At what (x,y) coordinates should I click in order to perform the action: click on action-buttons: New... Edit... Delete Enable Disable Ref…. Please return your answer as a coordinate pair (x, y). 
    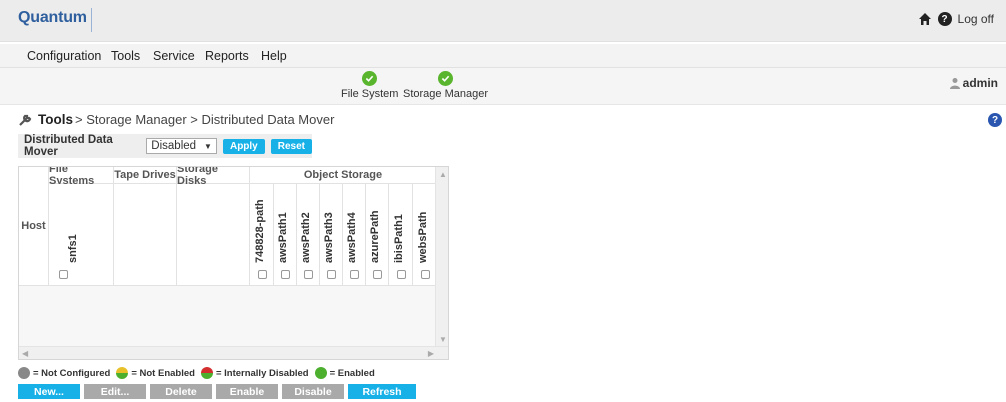
    Looking at the image, I should click on (217, 391).